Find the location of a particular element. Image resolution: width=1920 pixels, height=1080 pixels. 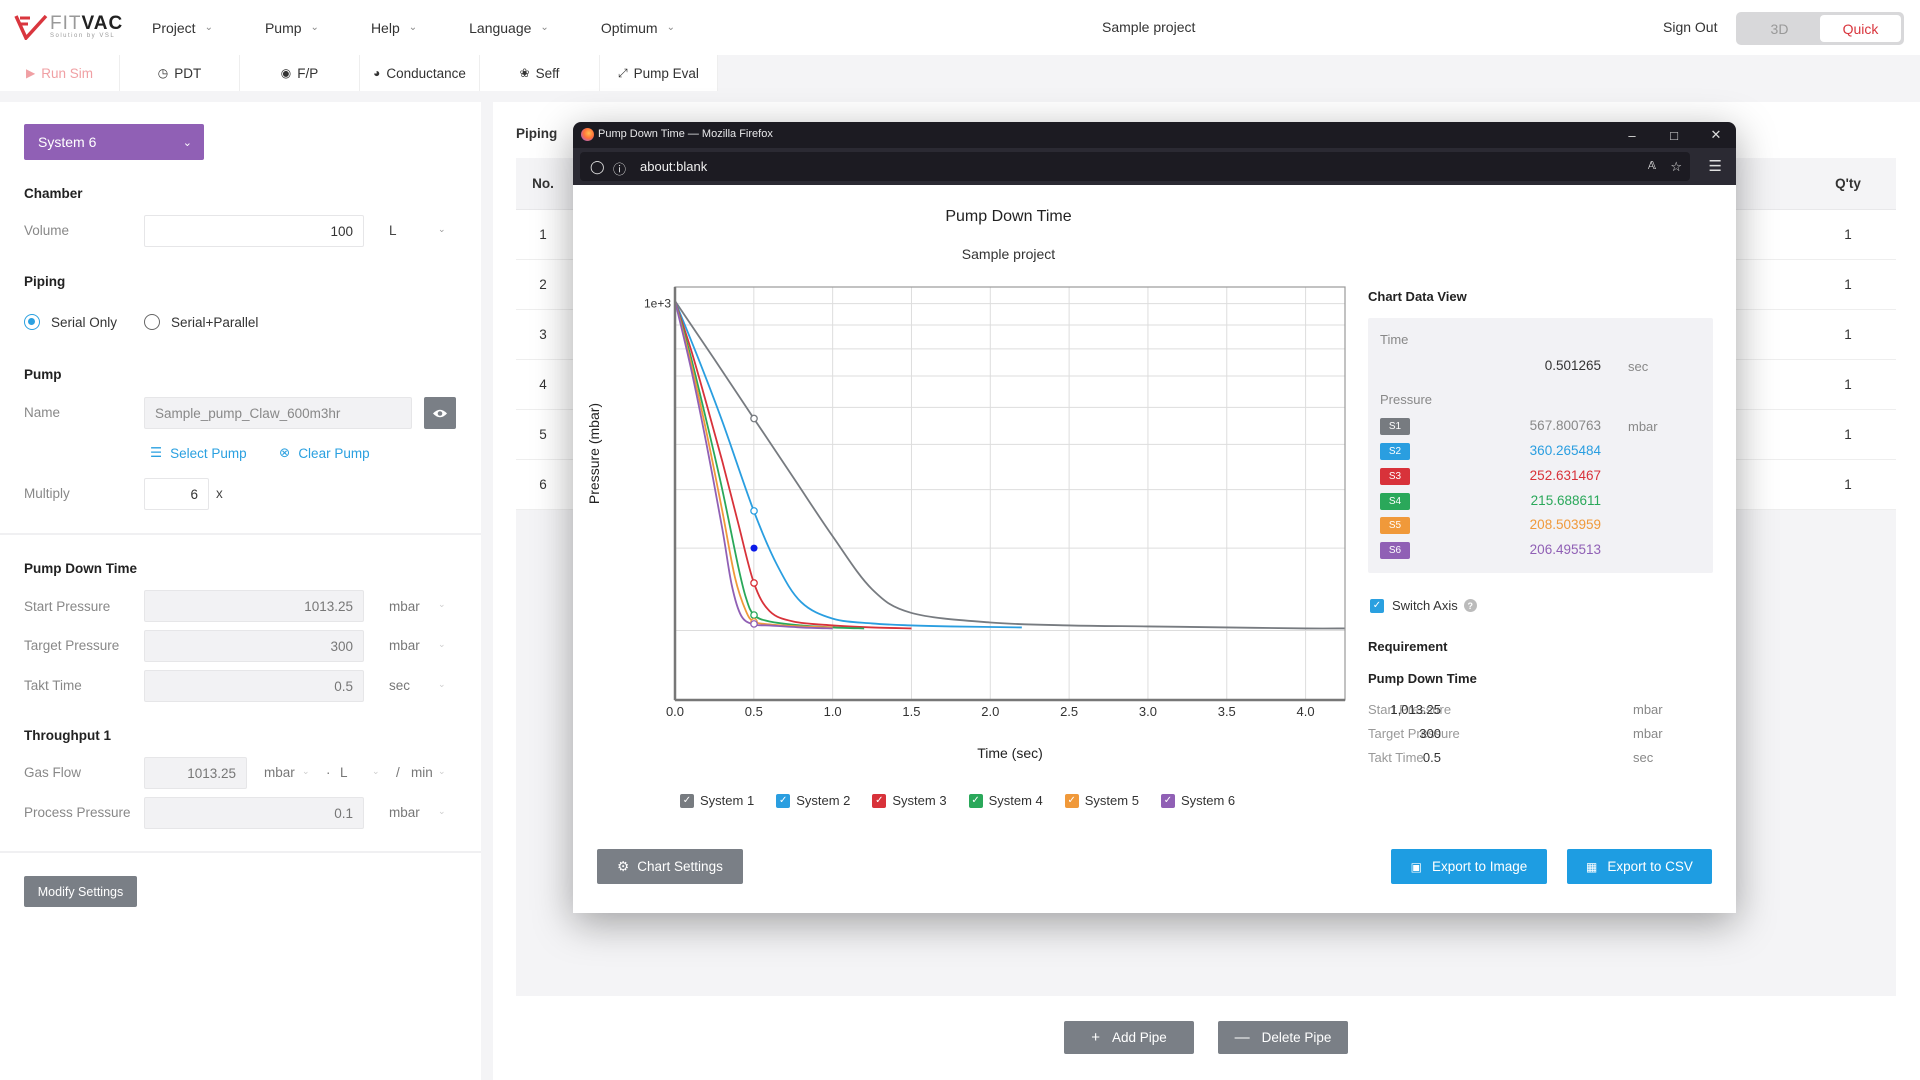

legend-system-3: ✓ System 3 is located at coordinates (909, 800).